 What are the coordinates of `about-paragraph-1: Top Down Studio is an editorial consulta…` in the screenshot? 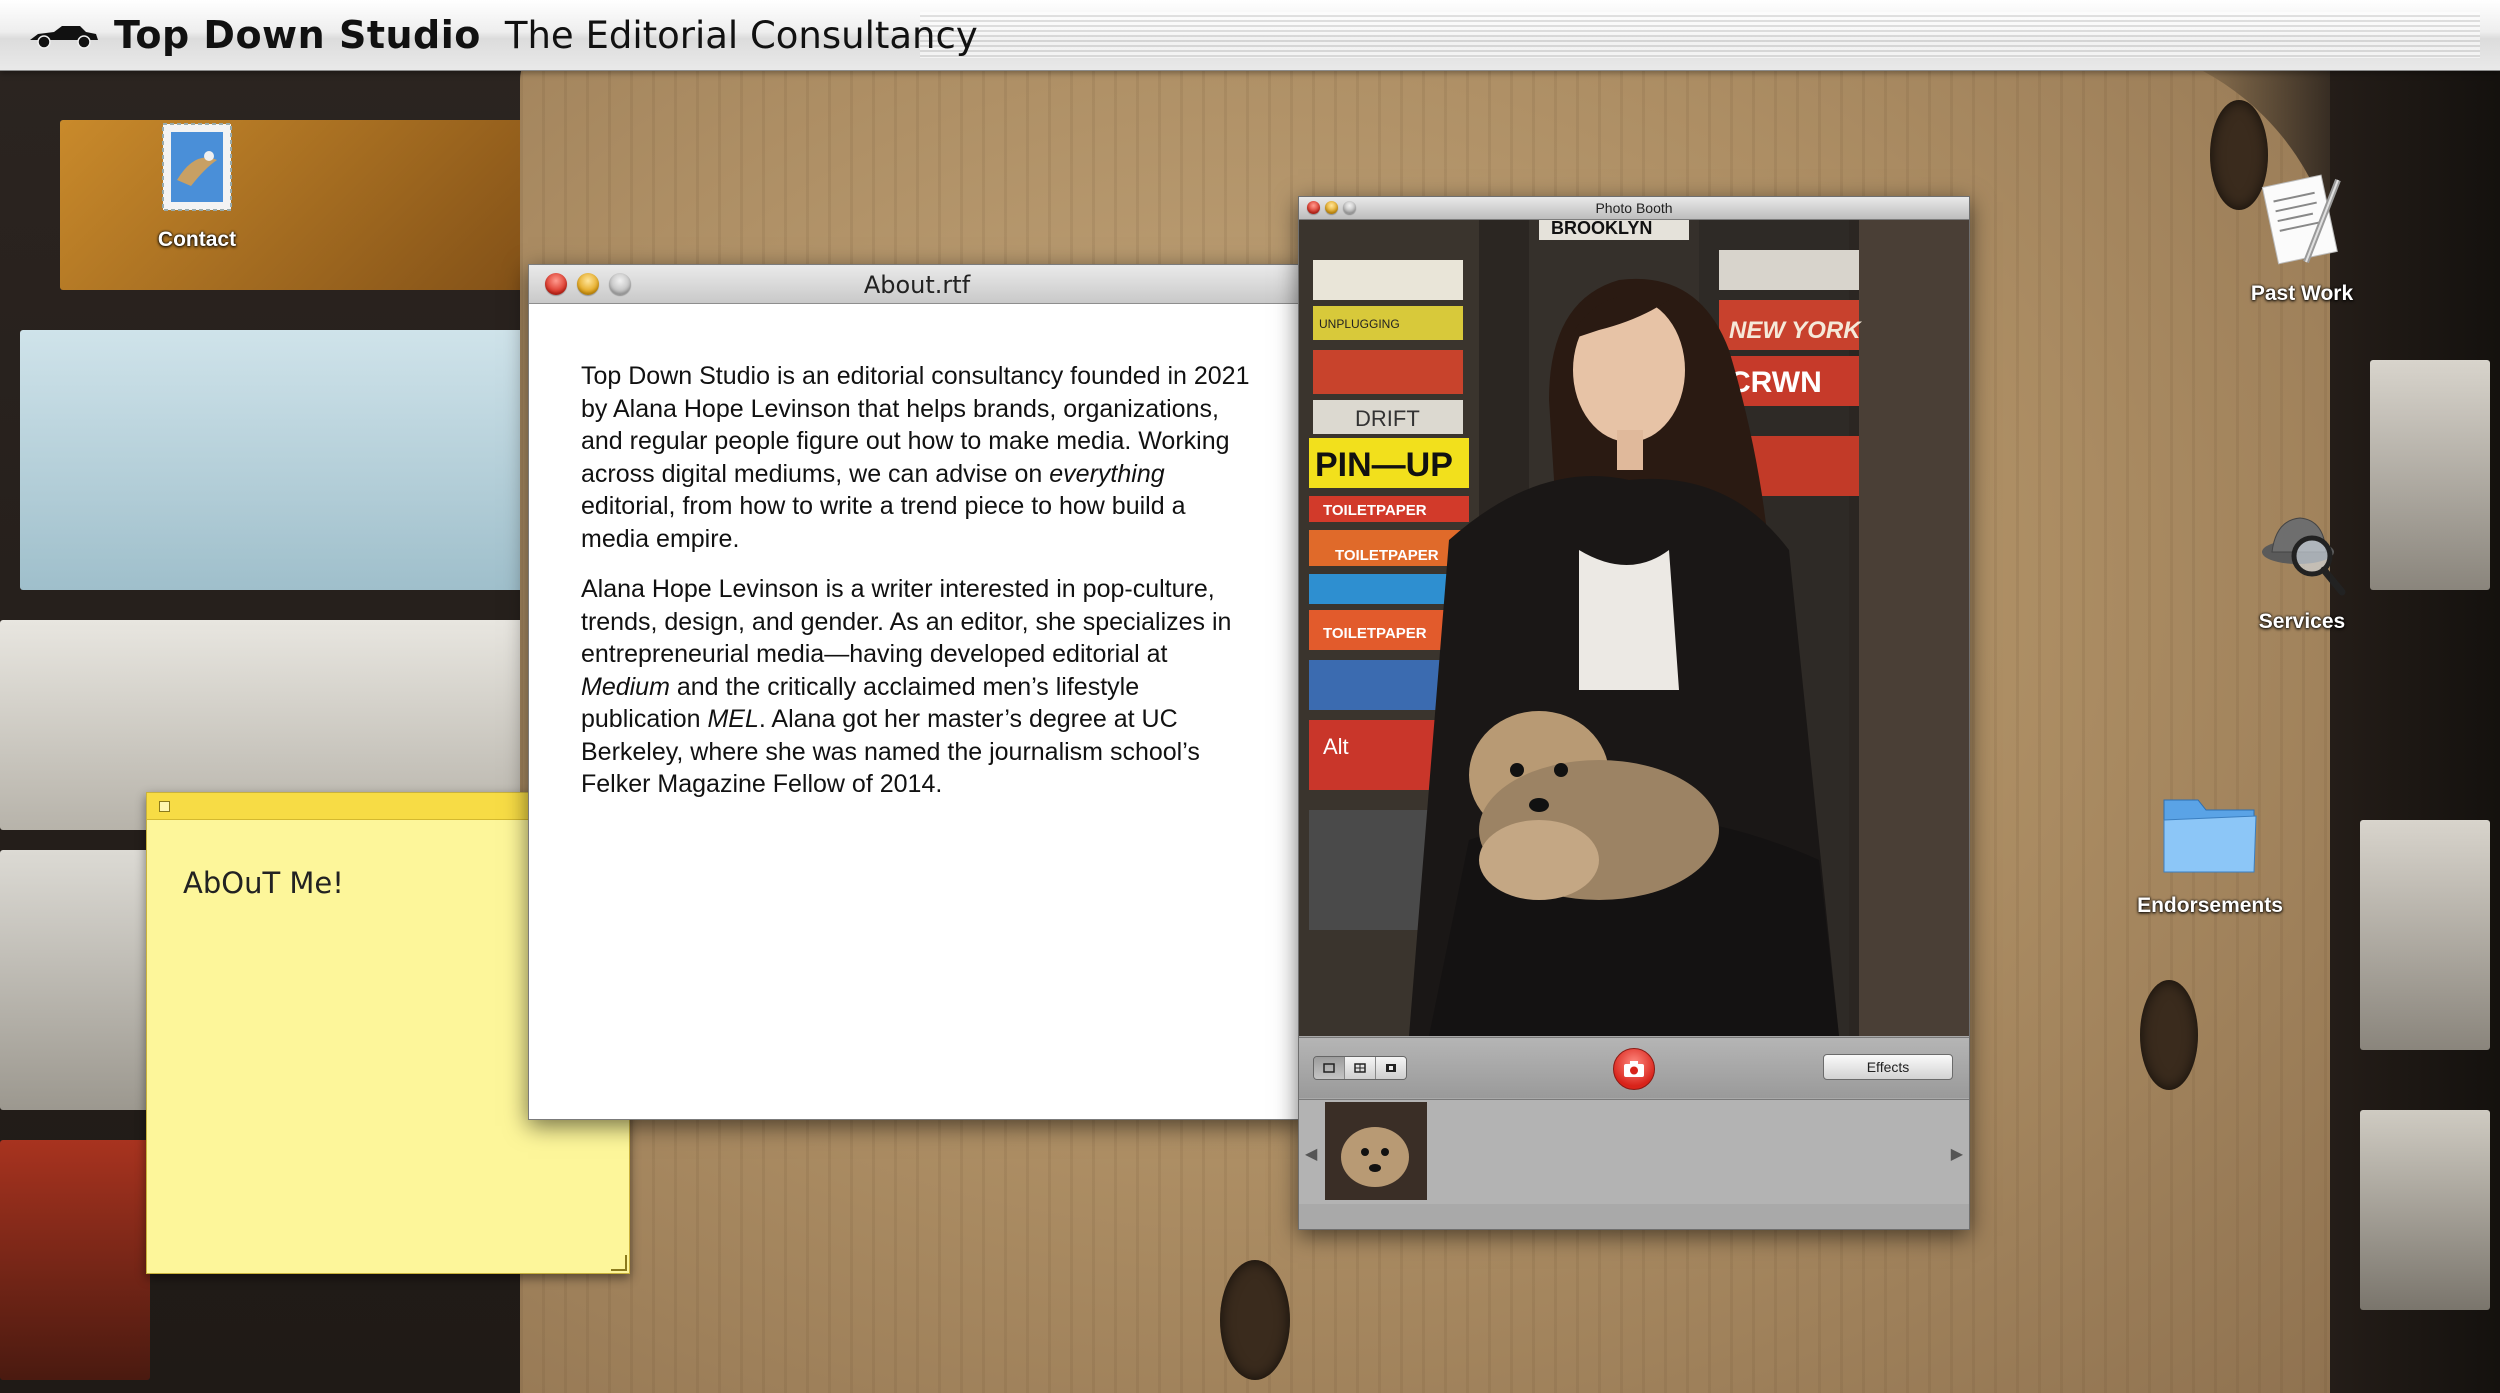 It's located at (918, 457).